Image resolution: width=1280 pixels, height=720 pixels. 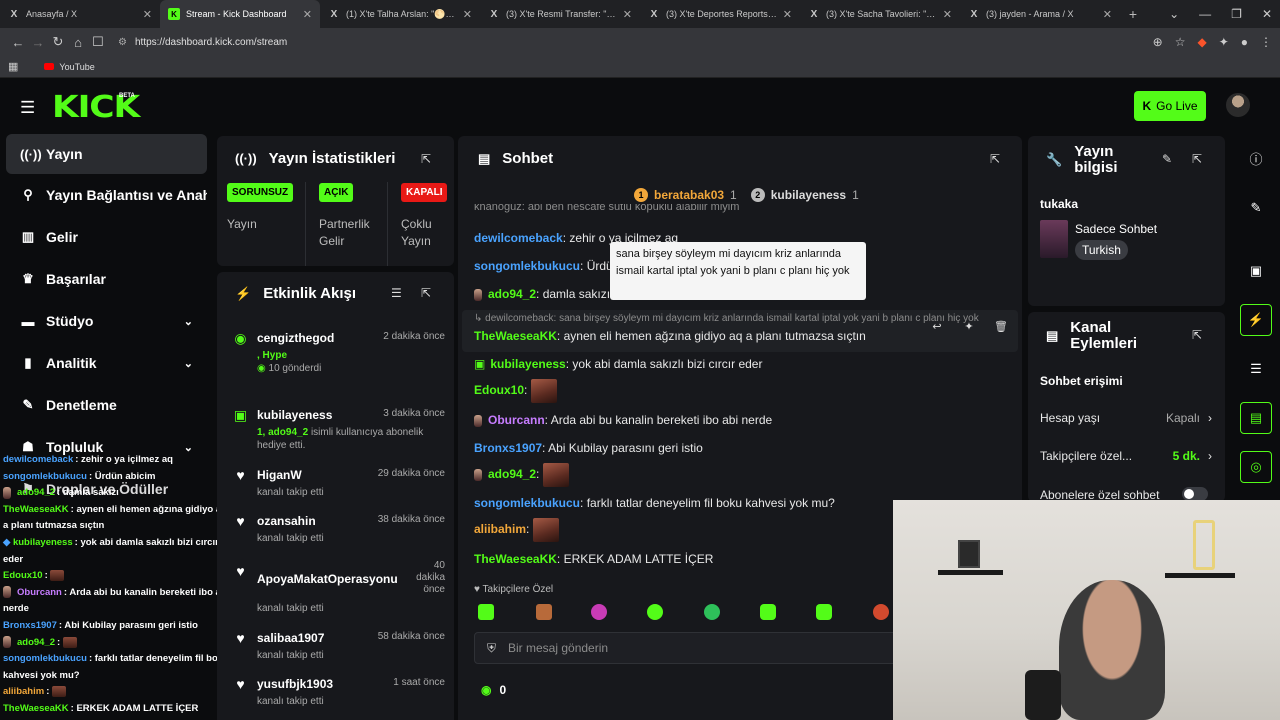 What do you see at coordinates (1266, 42) in the screenshot?
I see `menu-icon: ⋮` at bounding box center [1266, 42].